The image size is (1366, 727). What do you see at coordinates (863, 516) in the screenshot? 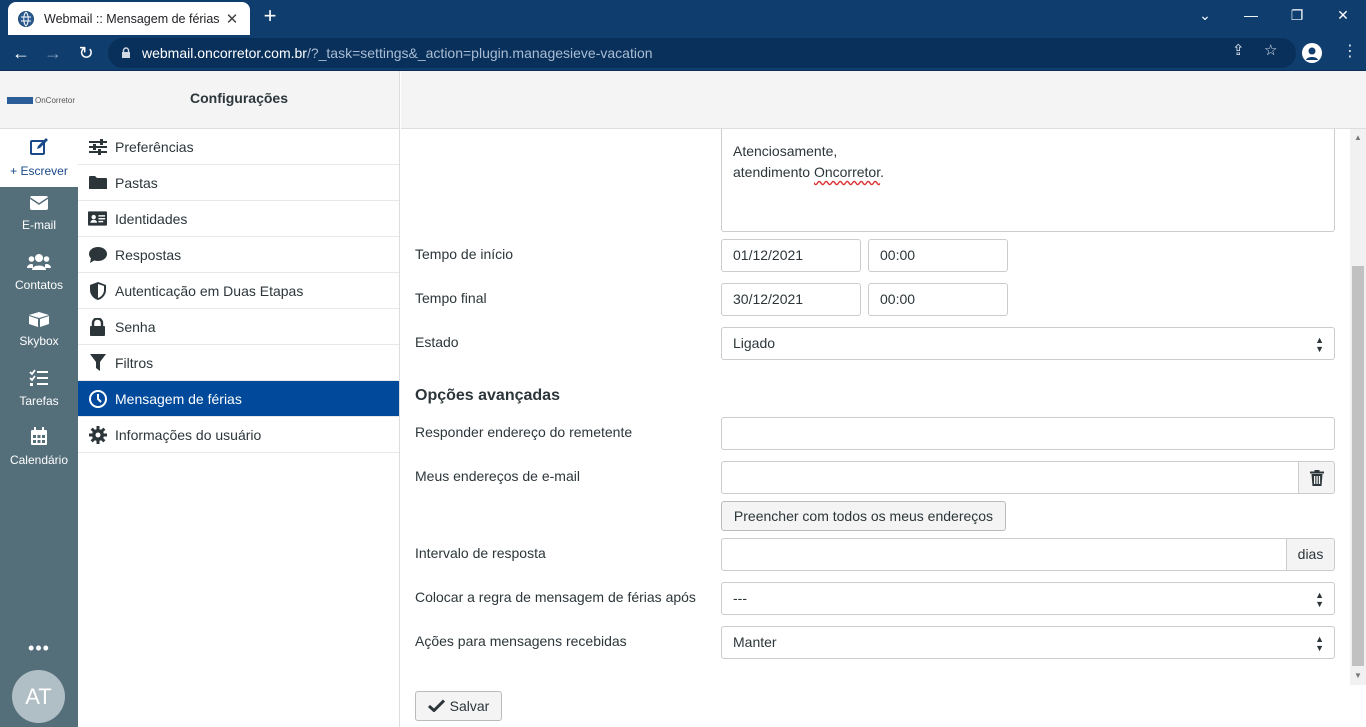
I see `fill-all-addresses-button: Preencher com todos os meus endereços` at bounding box center [863, 516].